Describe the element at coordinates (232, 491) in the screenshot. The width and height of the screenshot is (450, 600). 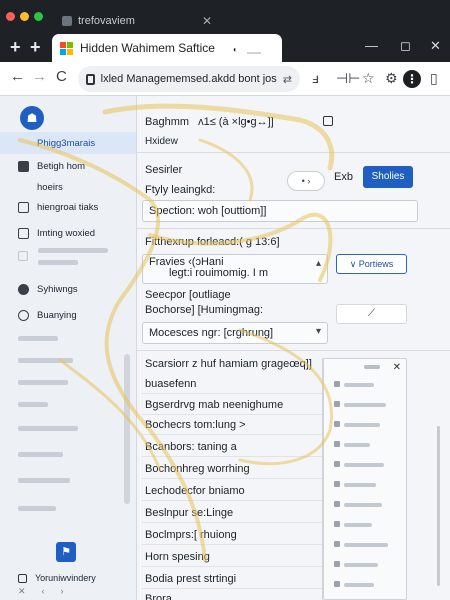
I see `list-item: Lechodecfor bniamo` at that location.